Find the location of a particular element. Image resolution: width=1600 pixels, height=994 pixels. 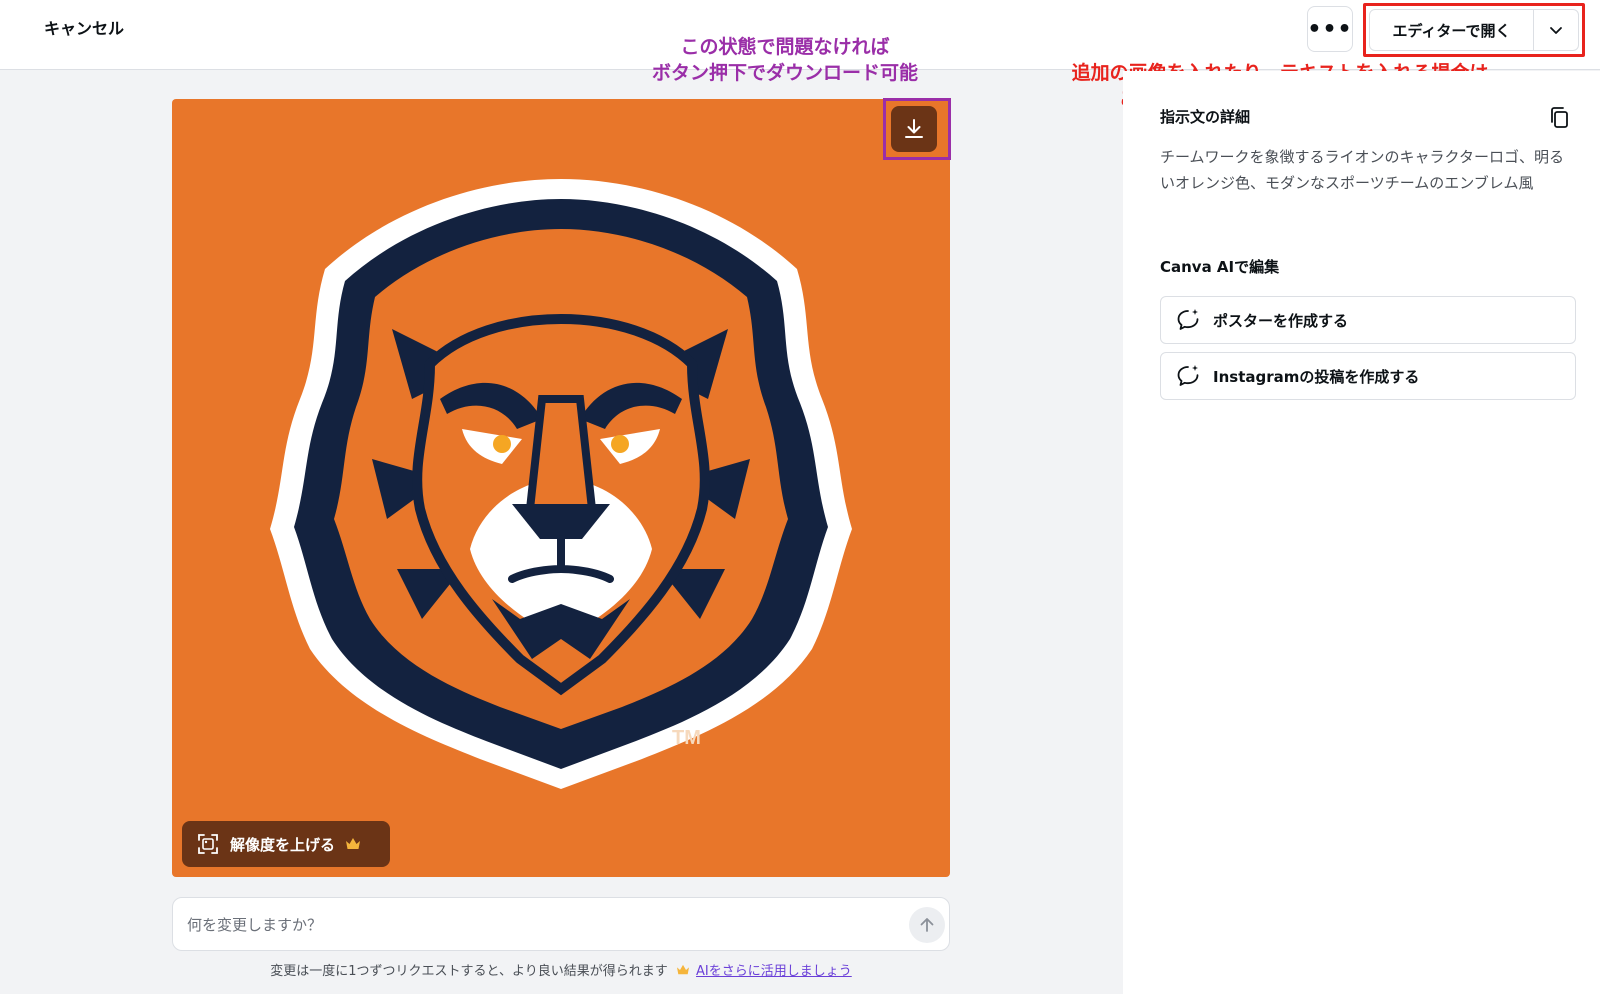

download-icon is located at coordinates (914, 128).